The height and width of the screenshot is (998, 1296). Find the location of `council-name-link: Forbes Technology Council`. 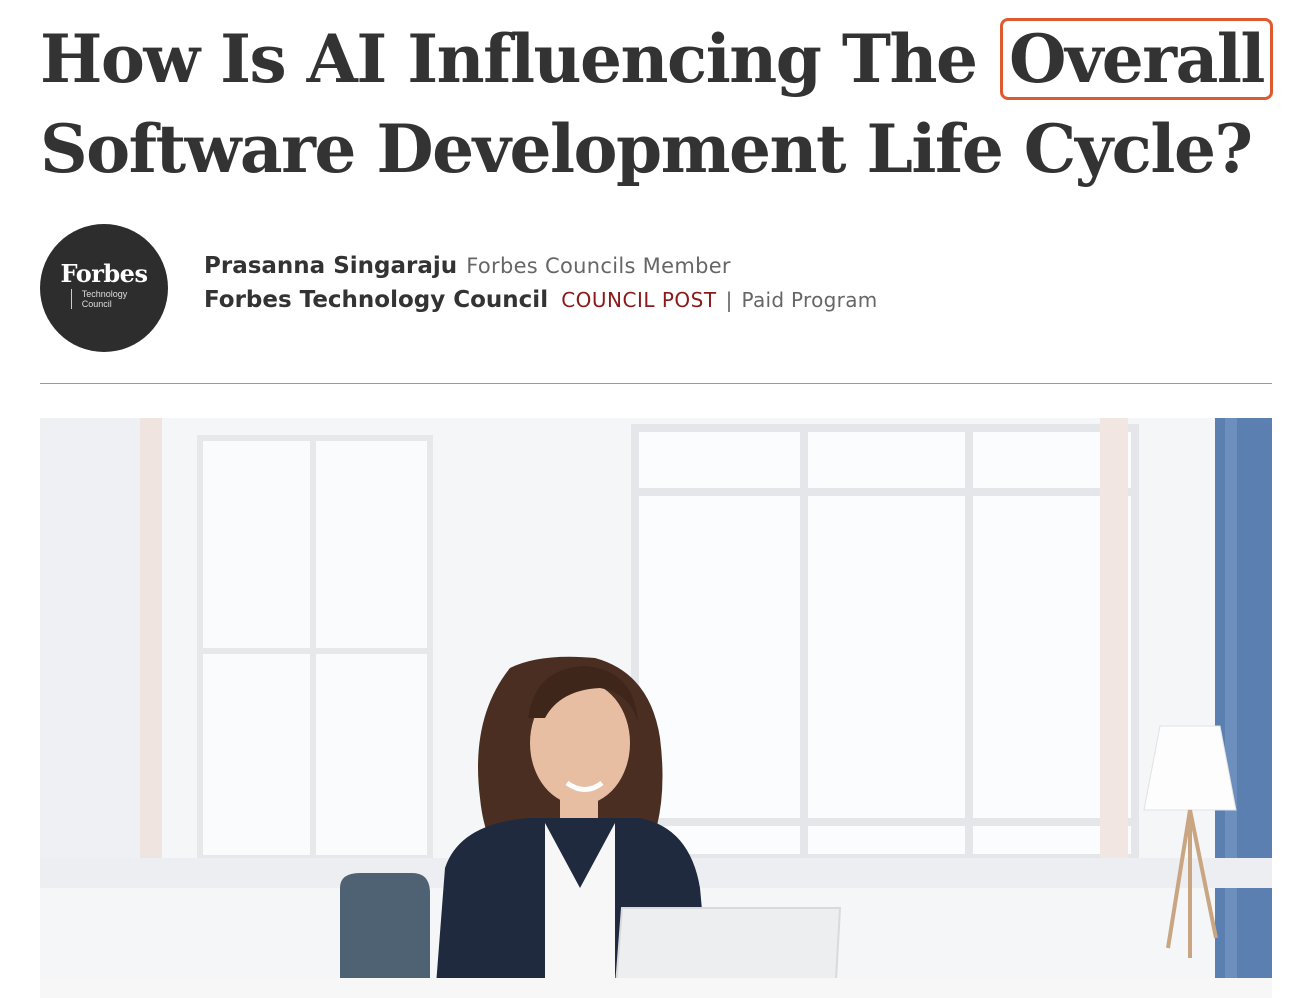

council-name-link: Forbes Technology Council is located at coordinates (376, 300).